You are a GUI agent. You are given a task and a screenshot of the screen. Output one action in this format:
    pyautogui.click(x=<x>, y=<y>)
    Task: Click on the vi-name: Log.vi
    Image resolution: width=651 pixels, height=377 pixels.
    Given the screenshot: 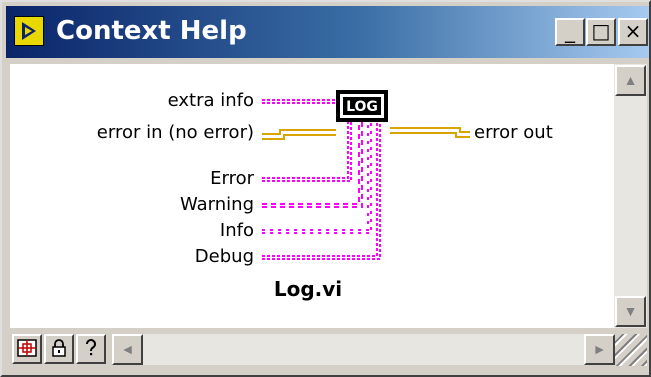 What is the action you would take?
    pyautogui.click(x=308, y=289)
    